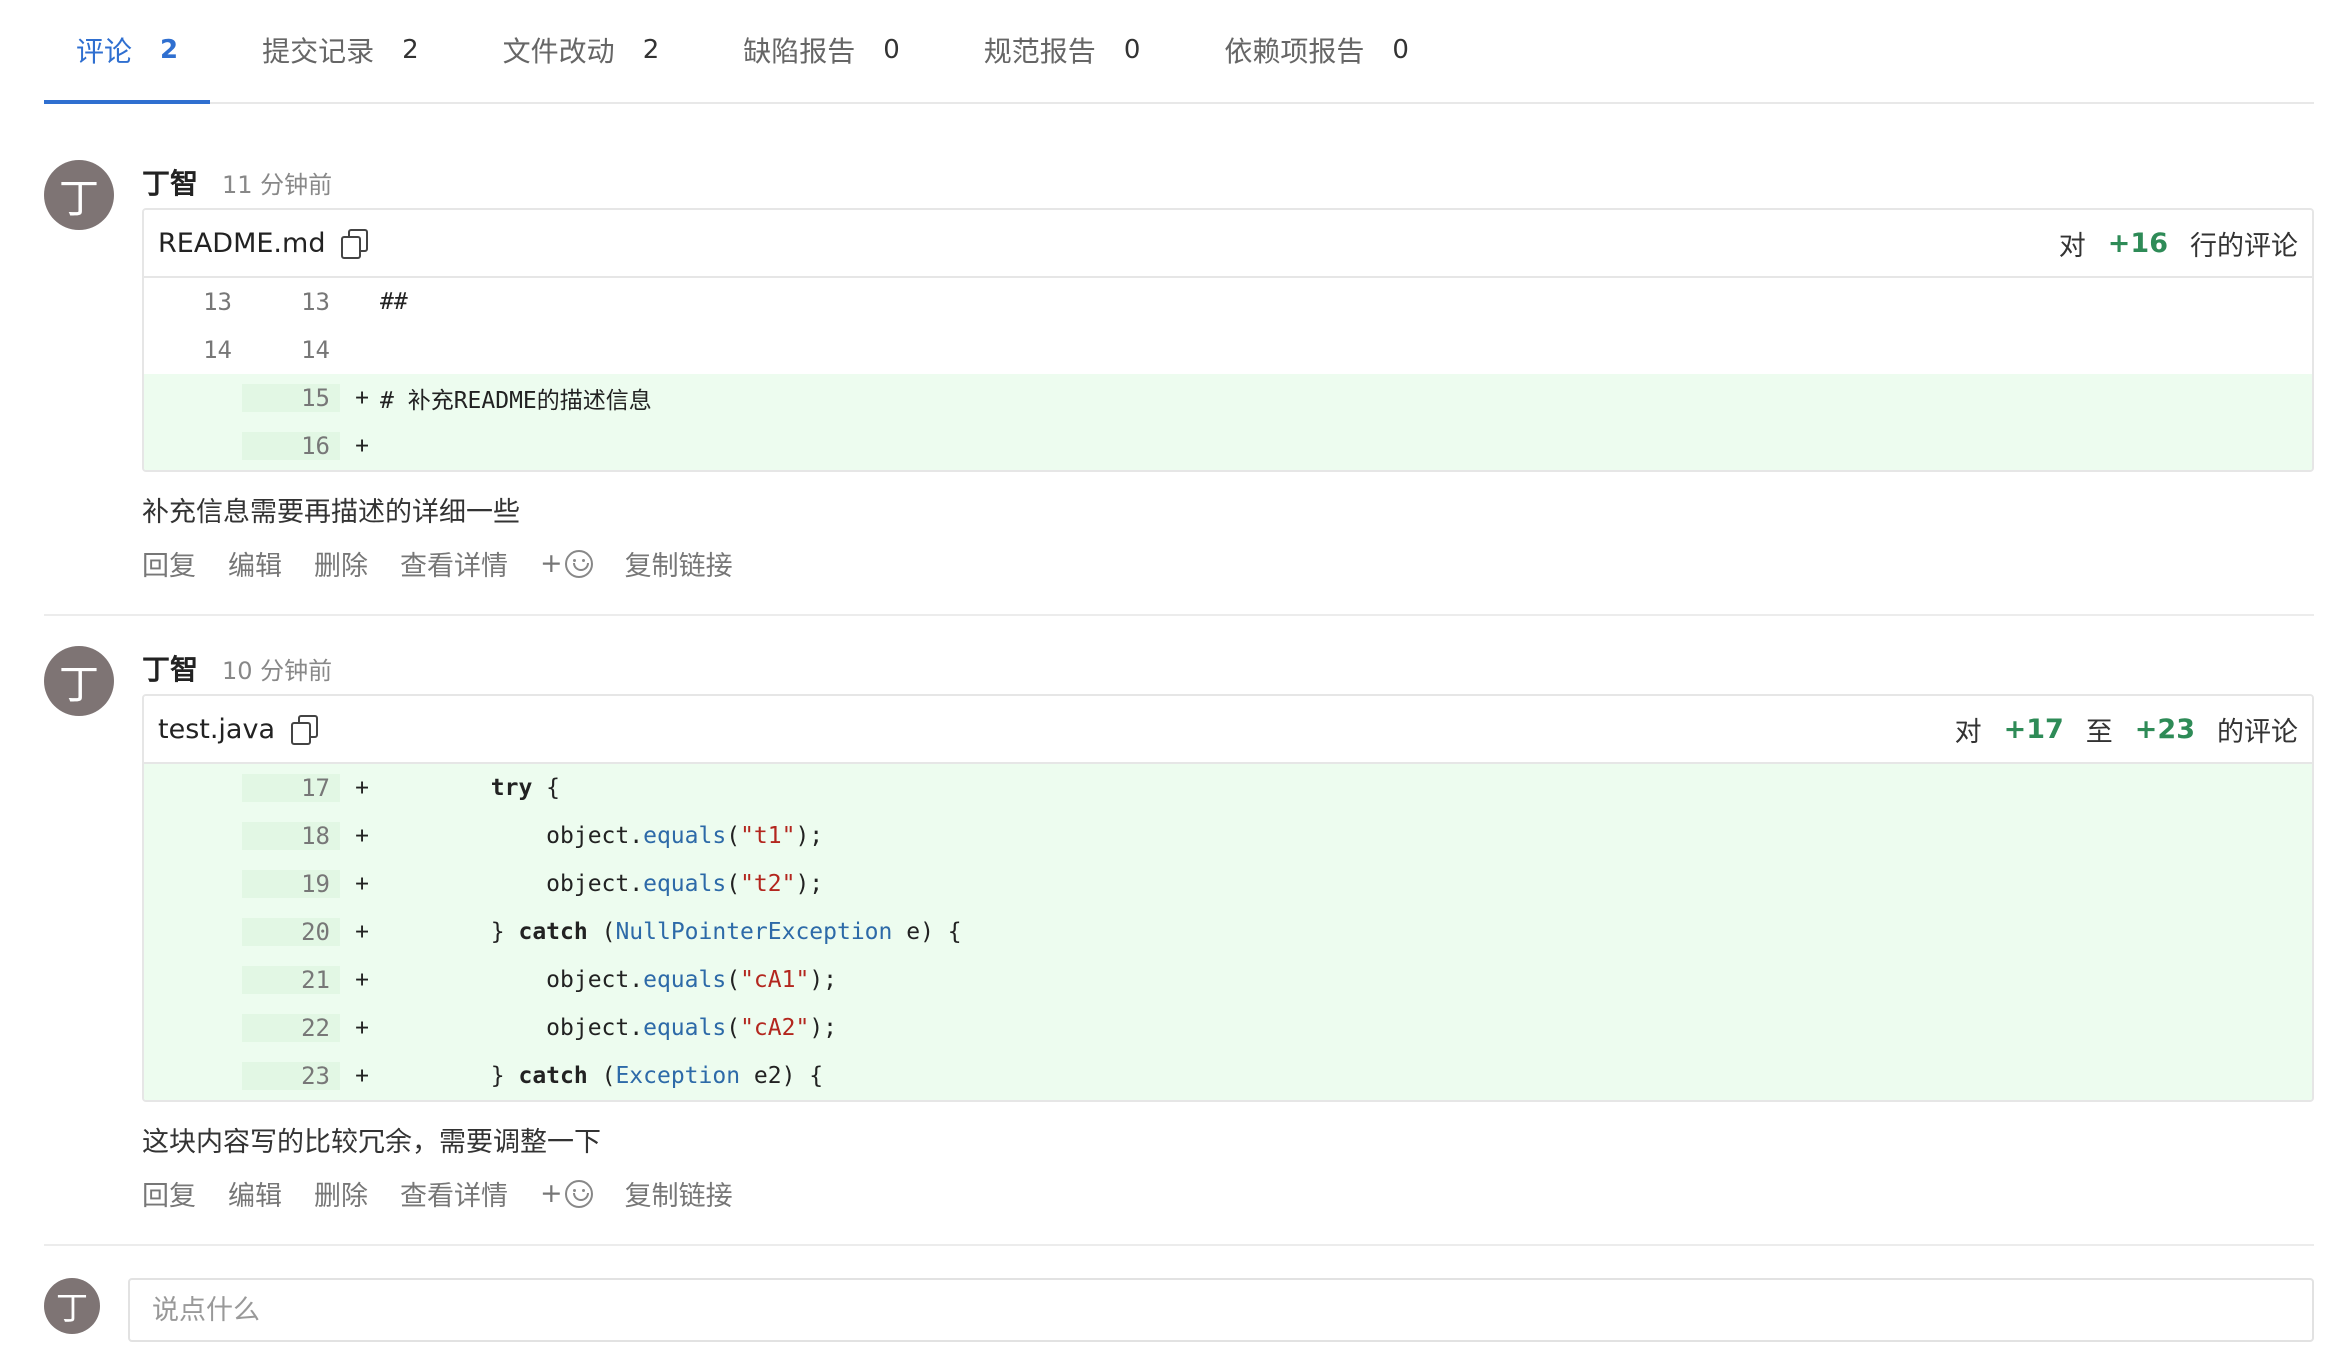 The height and width of the screenshot is (1360, 2332). What do you see at coordinates (1228, 668) in the screenshot?
I see `comment-header: 丁智 10 分钟前` at bounding box center [1228, 668].